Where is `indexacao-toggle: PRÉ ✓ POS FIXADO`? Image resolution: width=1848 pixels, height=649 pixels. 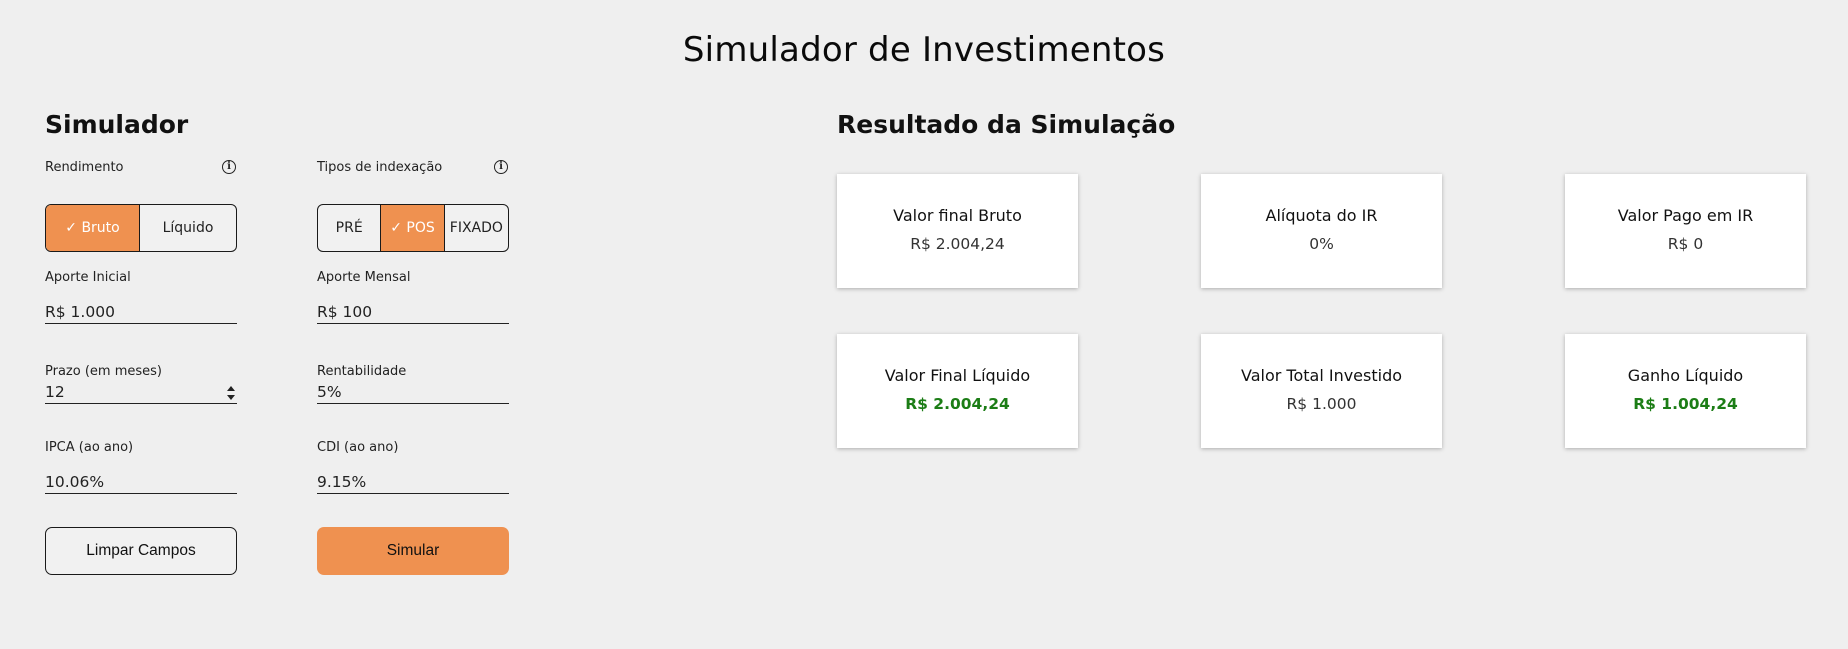
indexacao-toggle: PRÉ ✓ POS FIXADO is located at coordinates (413, 228).